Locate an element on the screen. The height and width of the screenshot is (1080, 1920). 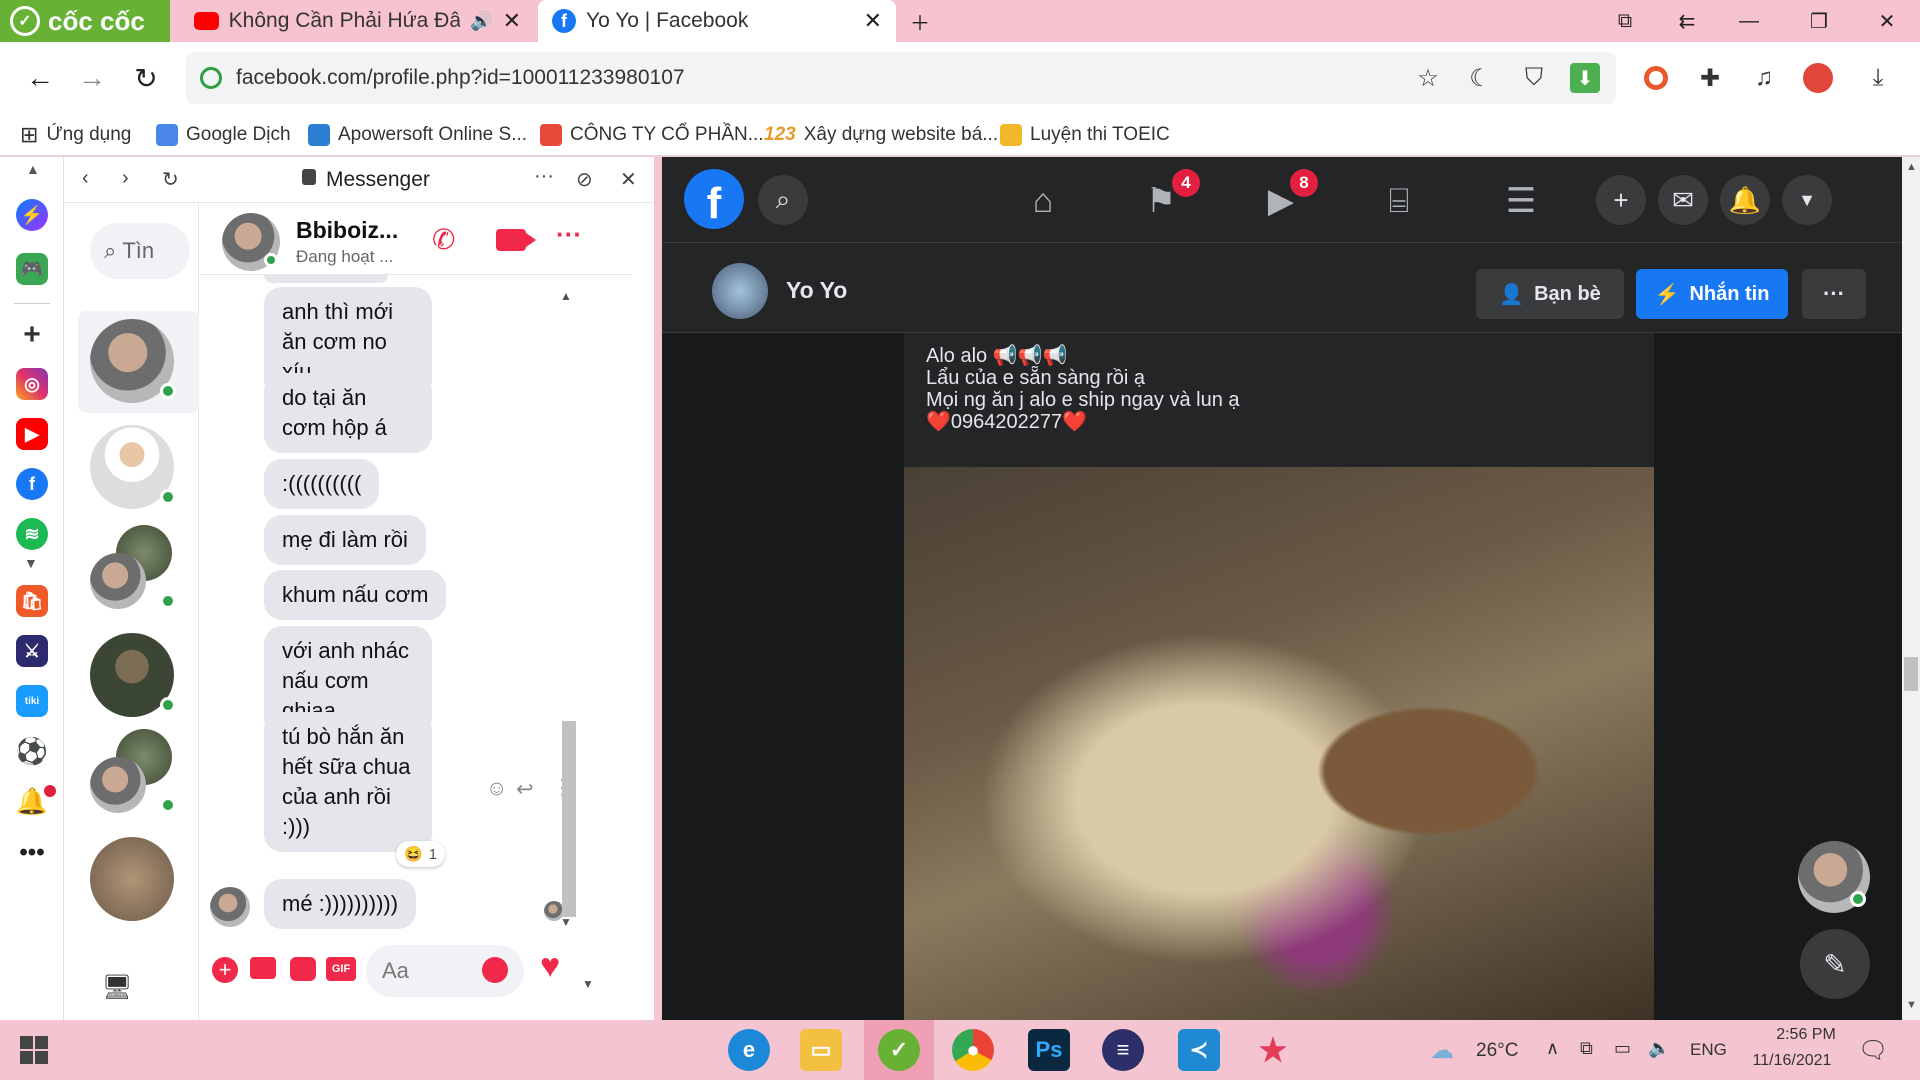
account-dropdown-icon: ▼ is located at coordinates (1807, 200).